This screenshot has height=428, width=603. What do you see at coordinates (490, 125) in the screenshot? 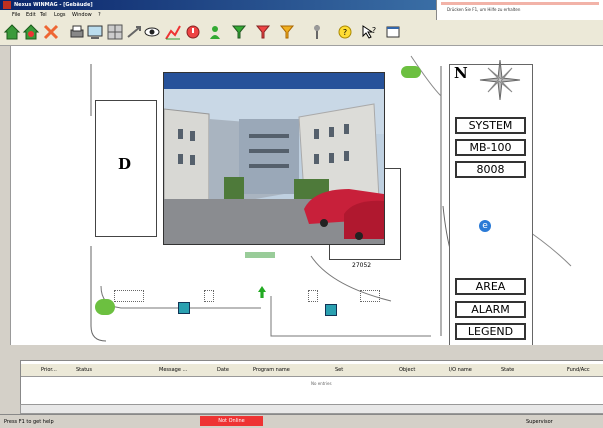
I see `system-button: SYSTEM` at bounding box center [490, 125].